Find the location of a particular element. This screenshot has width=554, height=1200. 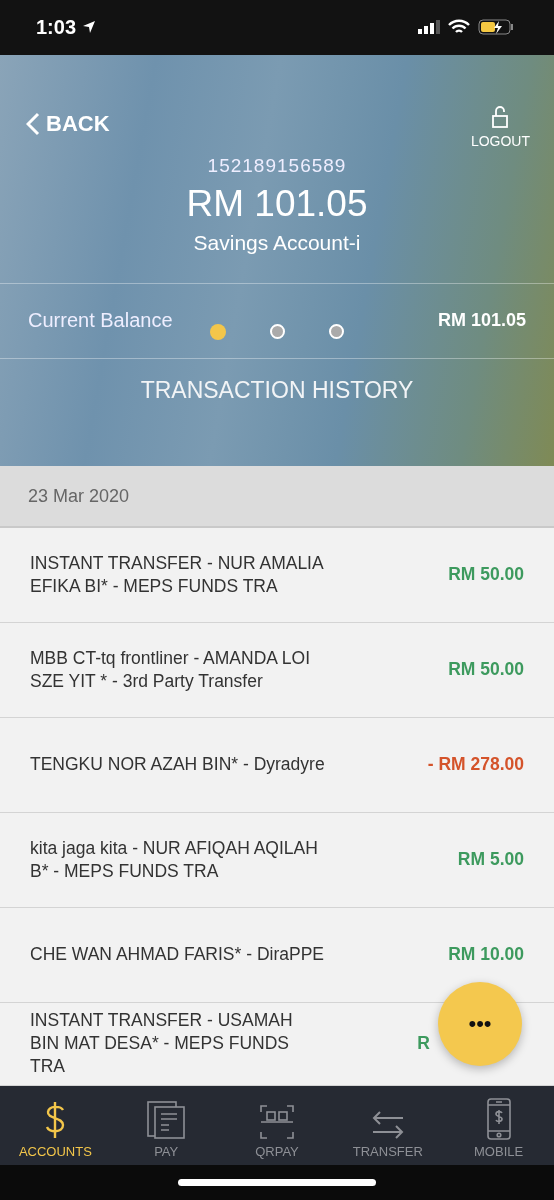

account-number: 152189156589 is located at coordinates (277, 165).